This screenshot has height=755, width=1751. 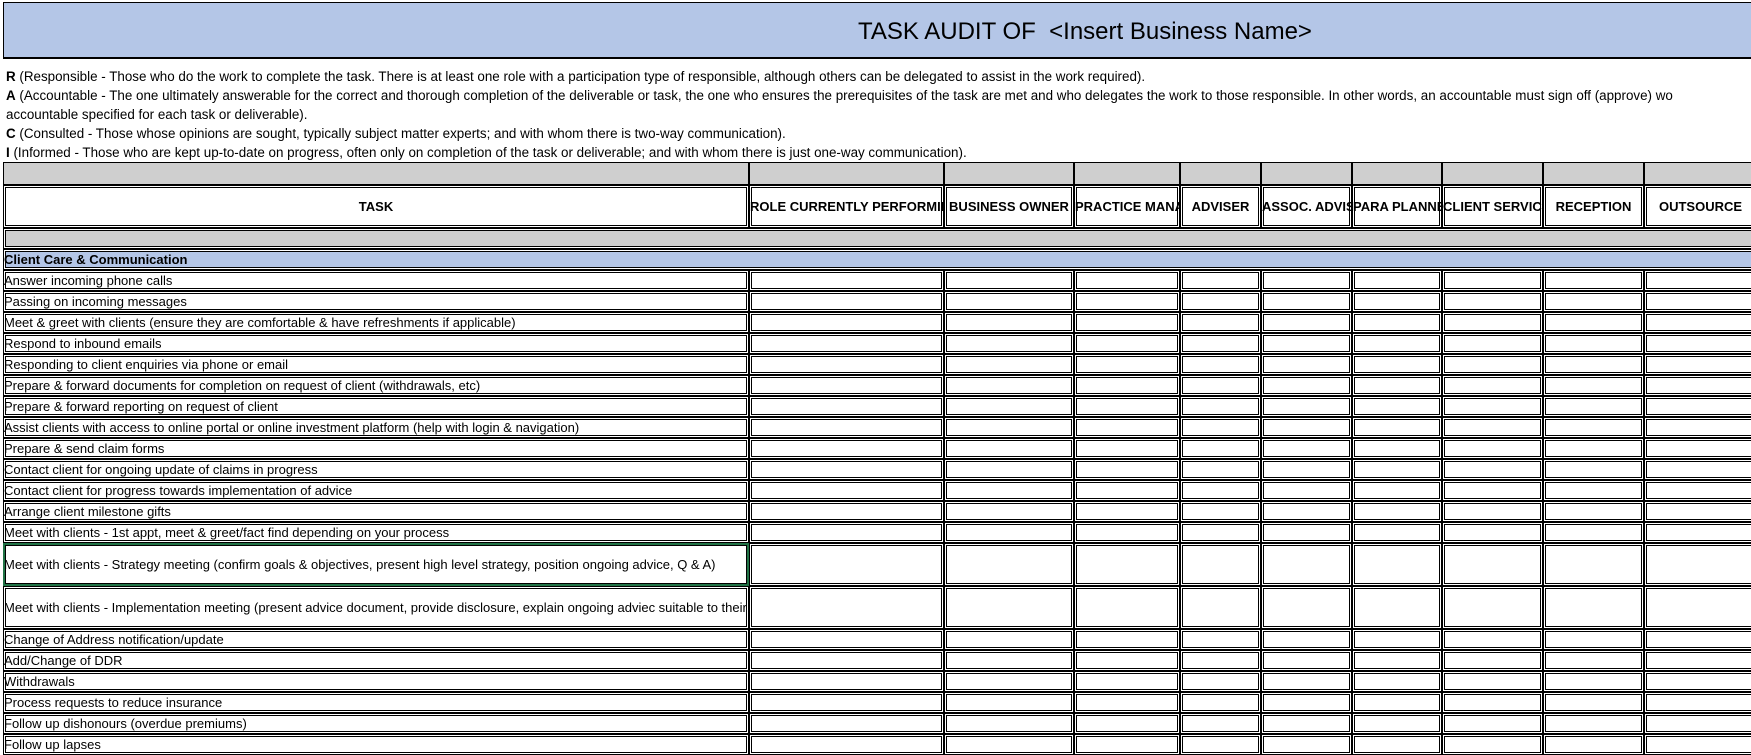 I want to click on task-cell: Arrange client milestone gifts, so click(x=376, y=511).